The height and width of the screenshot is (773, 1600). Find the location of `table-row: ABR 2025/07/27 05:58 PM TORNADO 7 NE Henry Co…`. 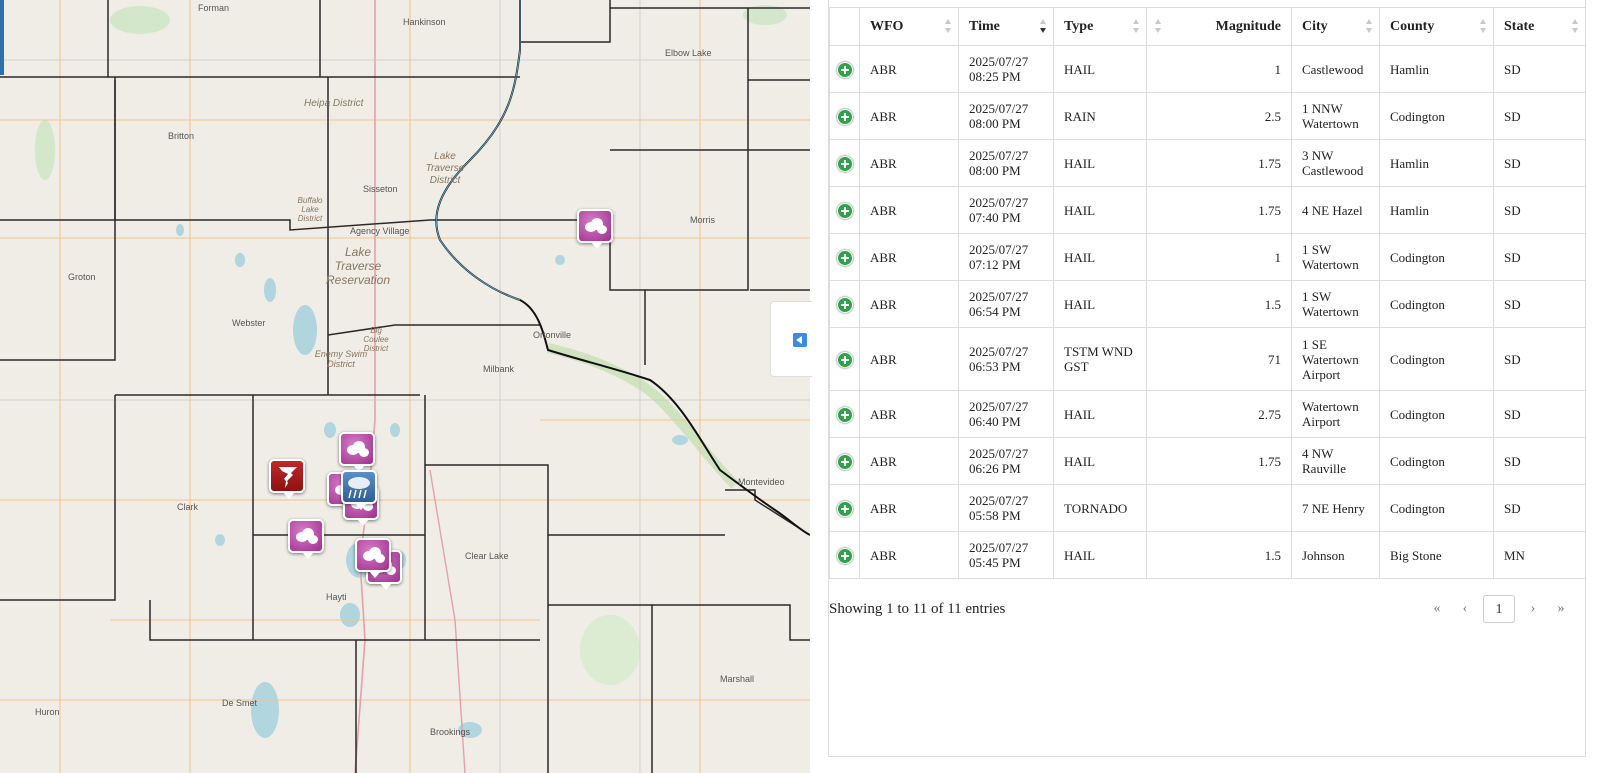

table-row: ABR 2025/07/27 05:58 PM TORNADO 7 NE Henry Co… is located at coordinates (1207, 508).